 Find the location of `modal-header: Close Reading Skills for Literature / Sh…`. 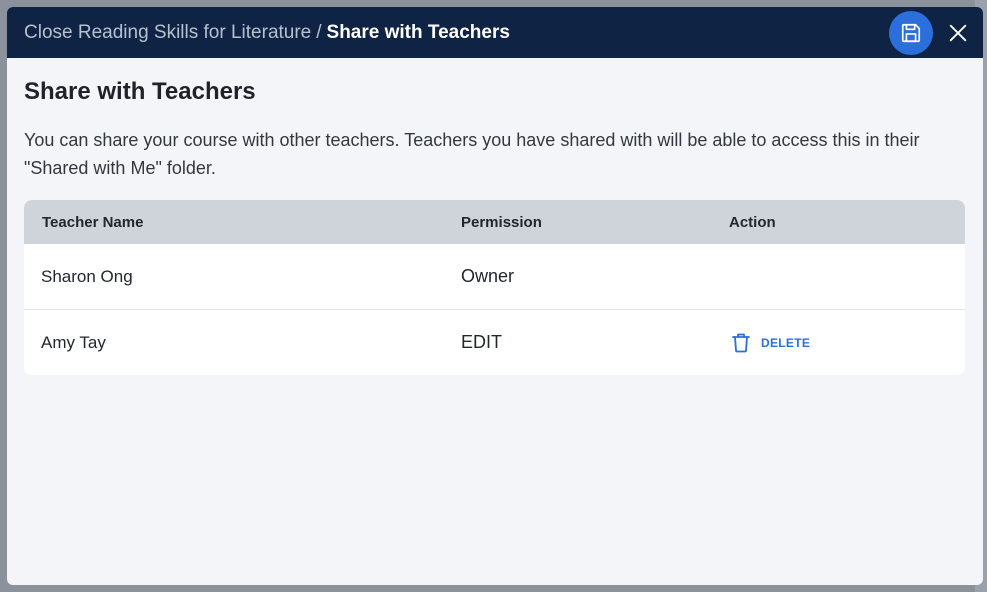

modal-header: Close Reading Skills for Literature / Sh… is located at coordinates (495, 32).